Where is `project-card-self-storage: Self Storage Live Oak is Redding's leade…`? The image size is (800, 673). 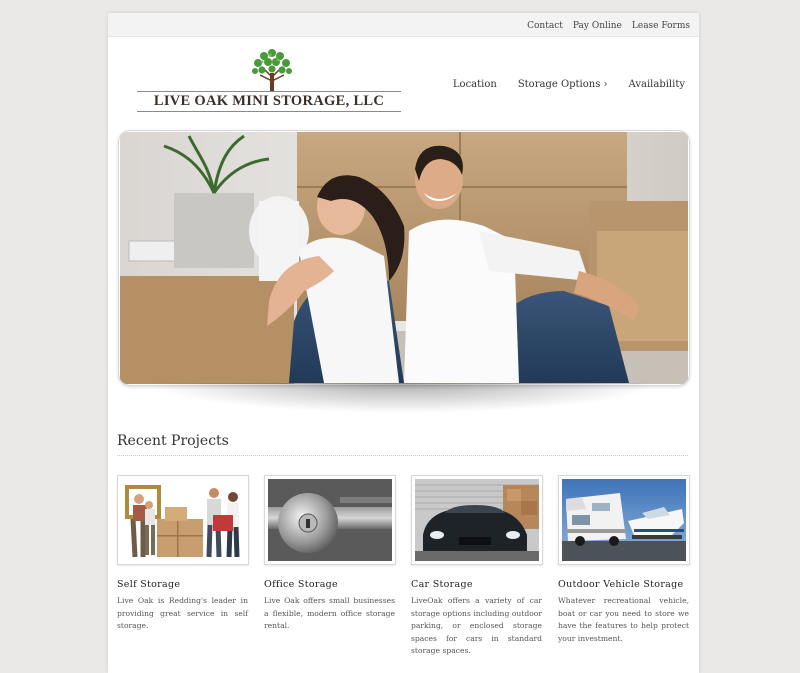
project-card-self-storage: Self Storage Live Oak is Redding's leade… is located at coordinates (183, 554).